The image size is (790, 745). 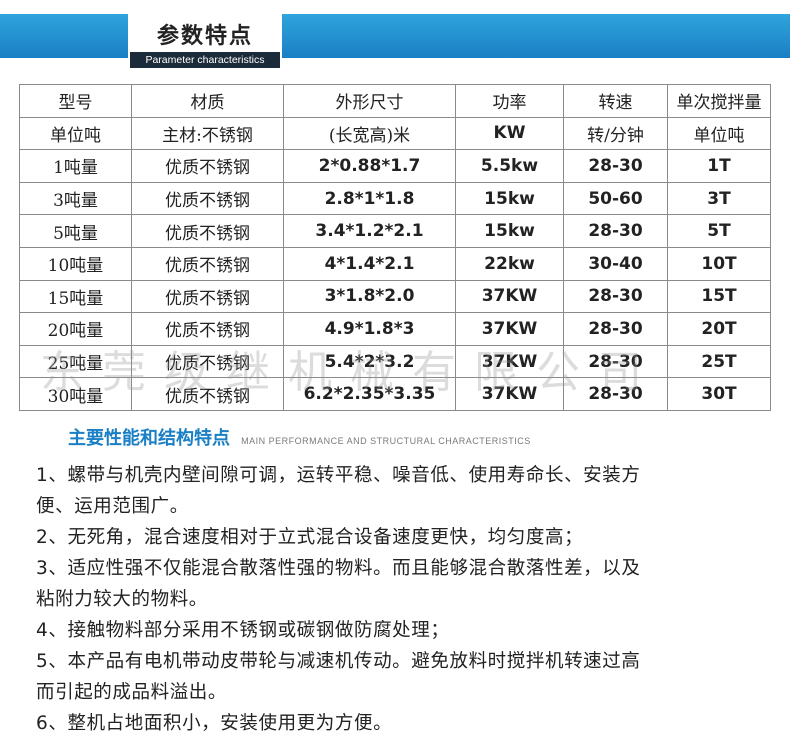 What do you see at coordinates (509, 133) in the screenshot?
I see `unit-cell: KW` at bounding box center [509, 133].